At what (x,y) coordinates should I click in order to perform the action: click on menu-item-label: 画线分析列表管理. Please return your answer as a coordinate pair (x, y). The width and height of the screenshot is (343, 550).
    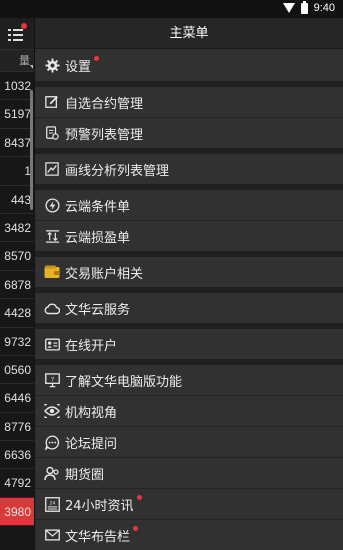
    Looking at the image, I should click on (117, 171).